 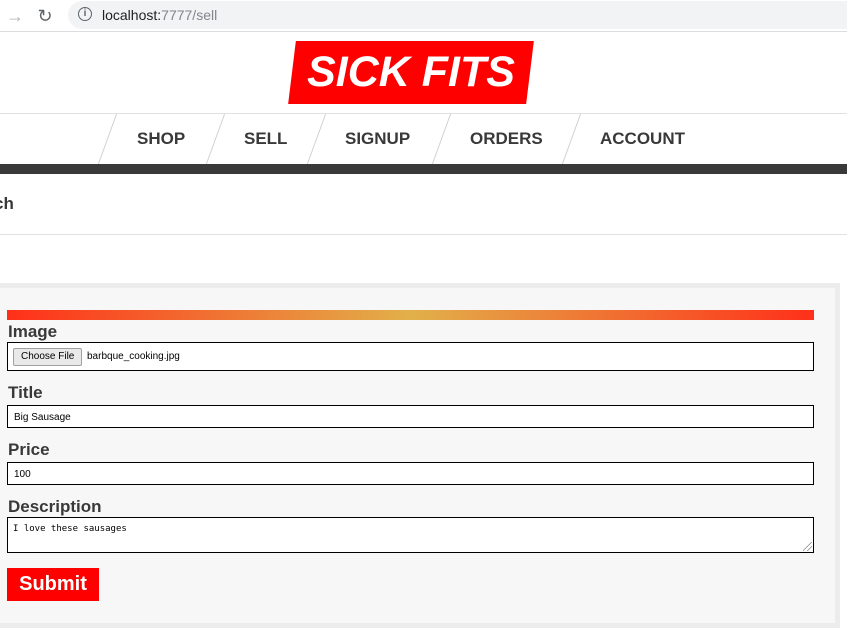 I want to click on header-divider-bar, so click(x=423, y=169).